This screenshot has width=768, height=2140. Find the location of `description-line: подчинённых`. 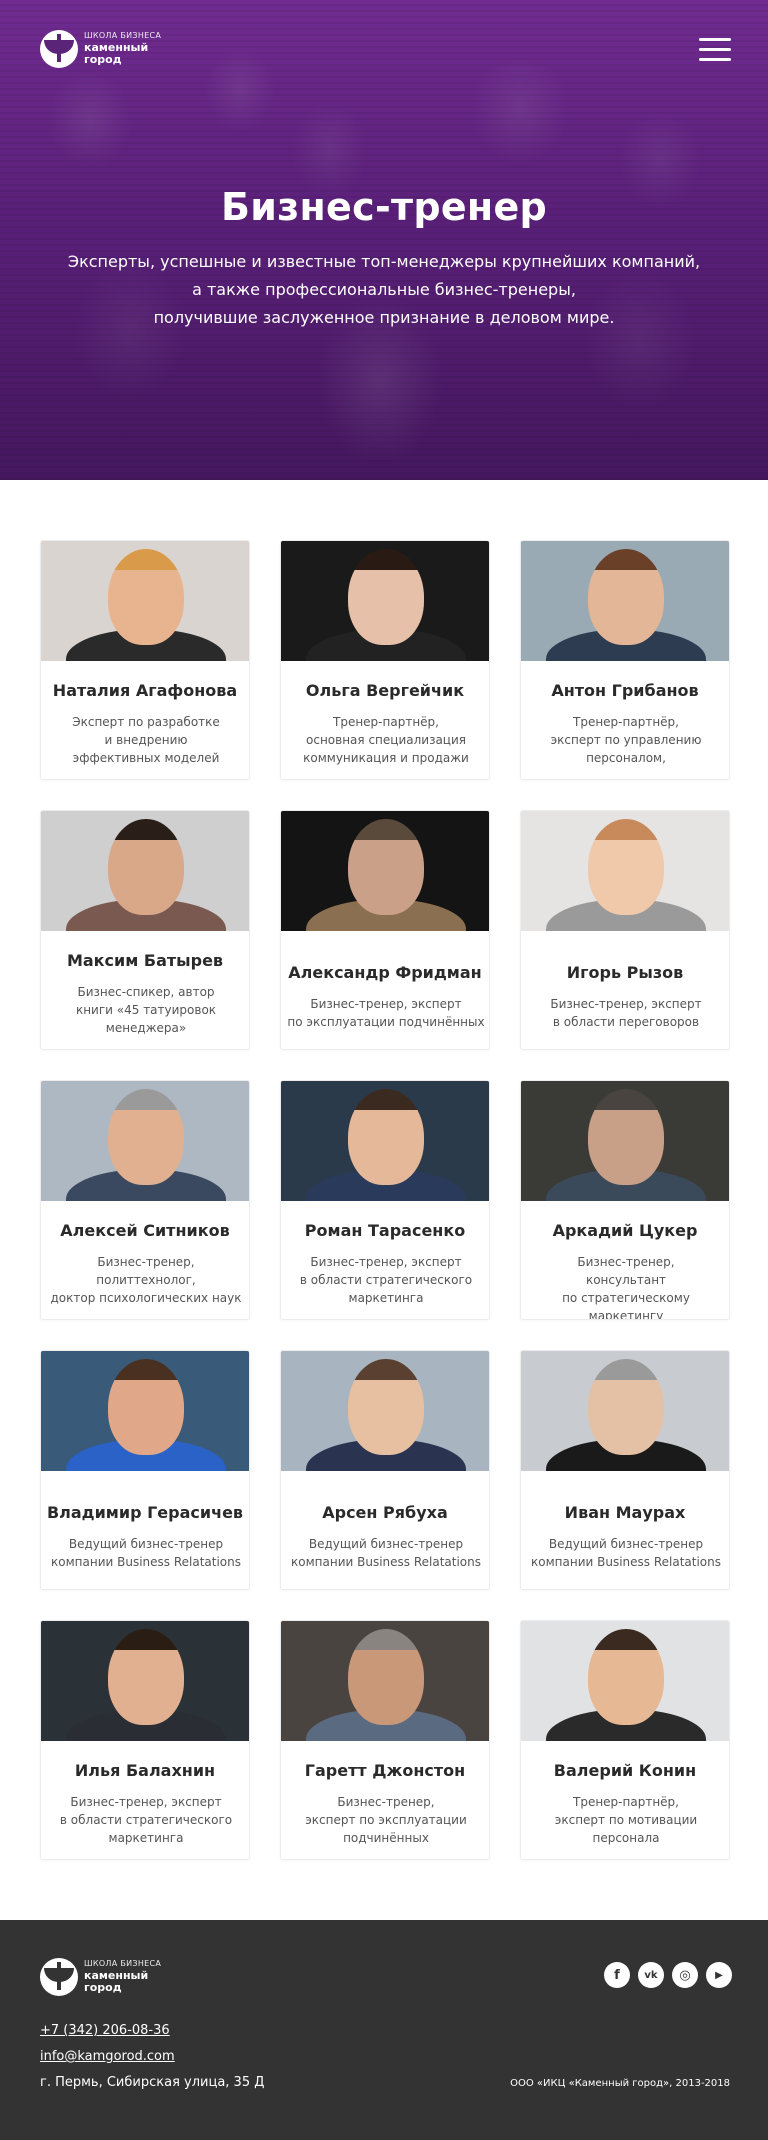

description-line: подчинённых is located at coordinates (386, 1838).